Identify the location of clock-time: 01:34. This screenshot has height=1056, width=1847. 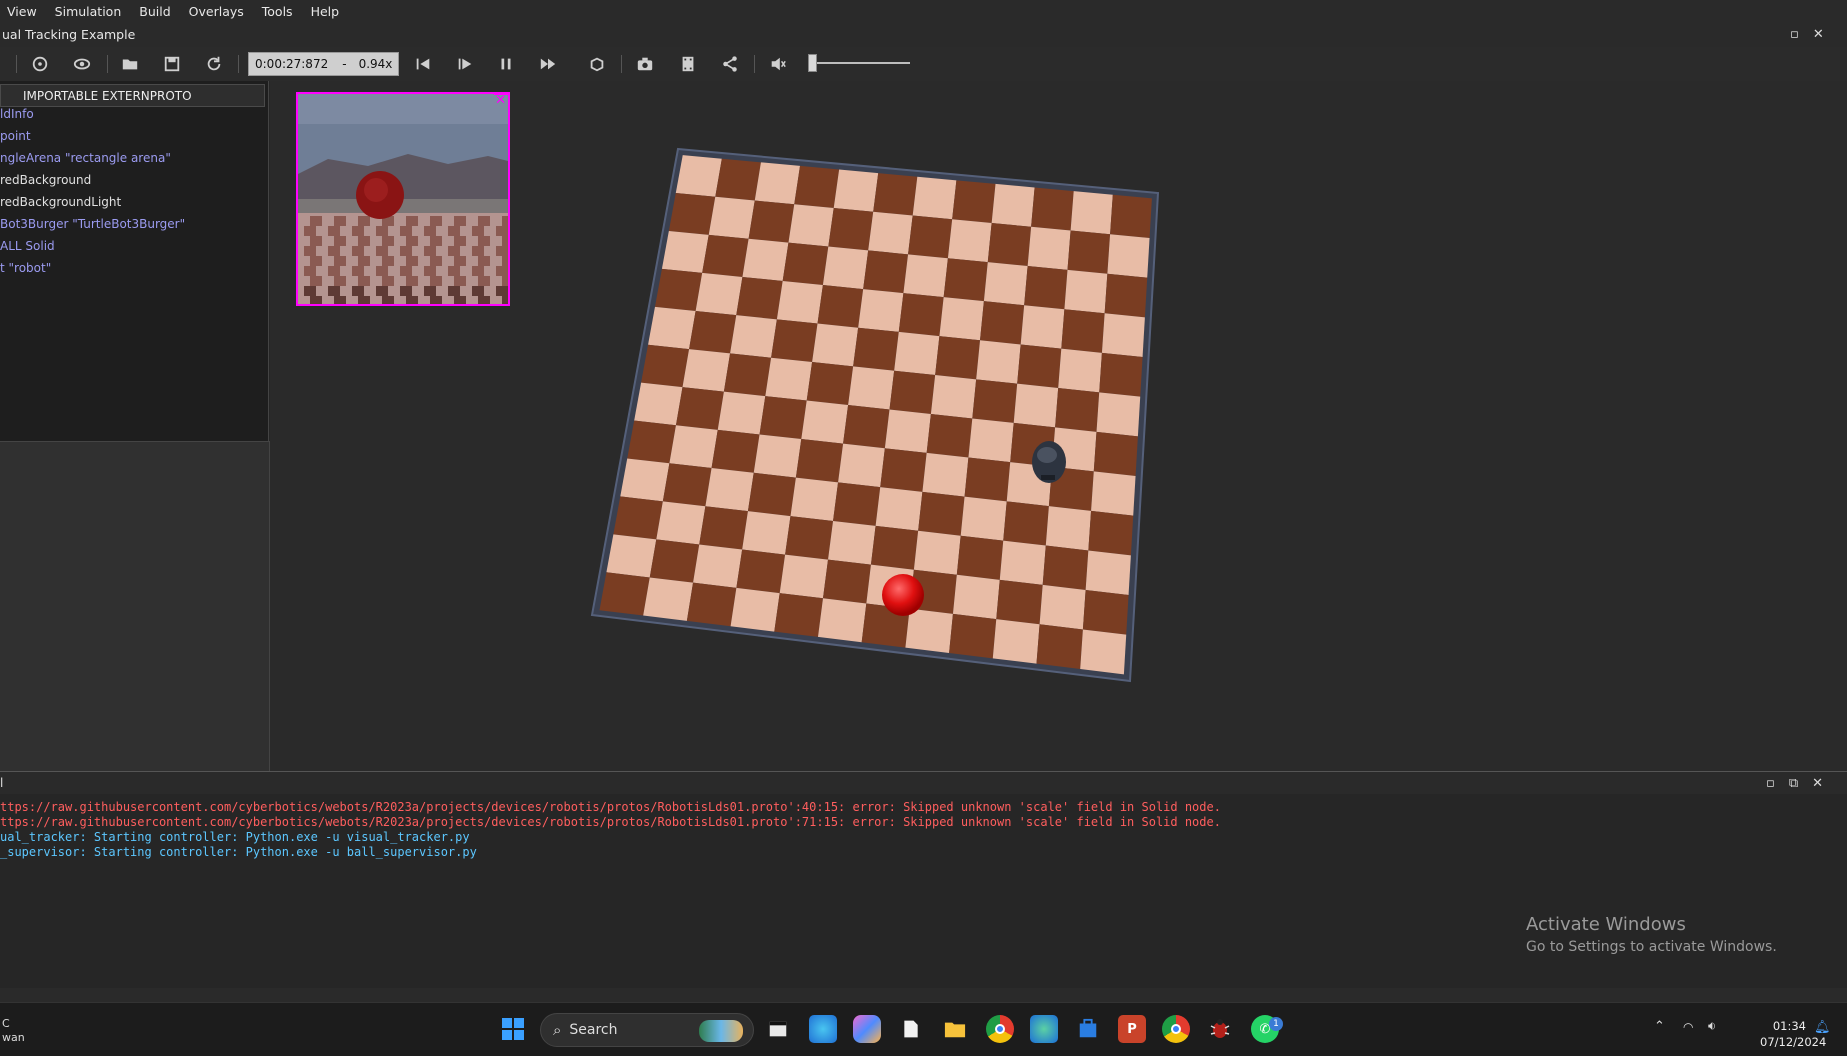
(1789, 1026).